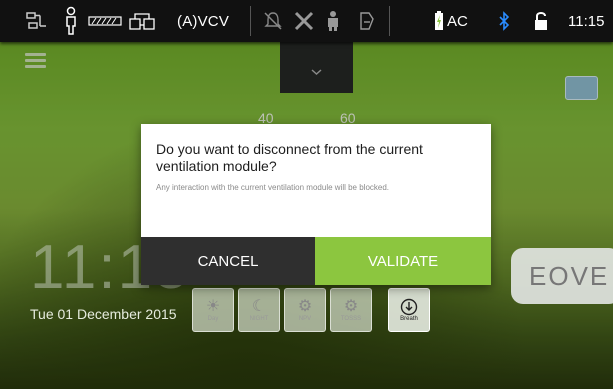 The height and width of the screenshot is (389, 613). I want to click on status-bar: (A)VCV AC 11:15, so click(306, 21).